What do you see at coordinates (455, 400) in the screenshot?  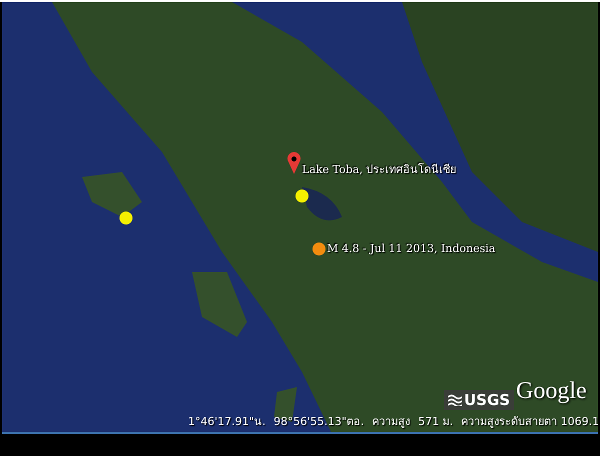 I see `waves-icon` at bounding box center [455, 400].